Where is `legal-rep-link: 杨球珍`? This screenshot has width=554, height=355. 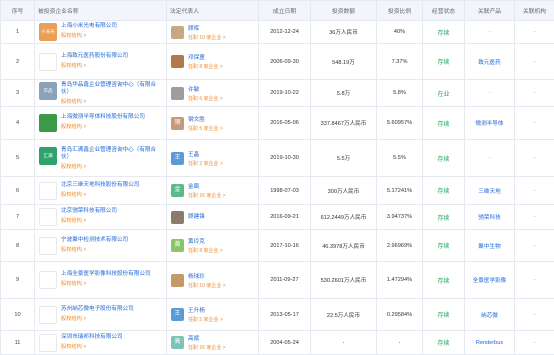 legal-rep-link: 杨球珍 is located at coordinates (207, 276).